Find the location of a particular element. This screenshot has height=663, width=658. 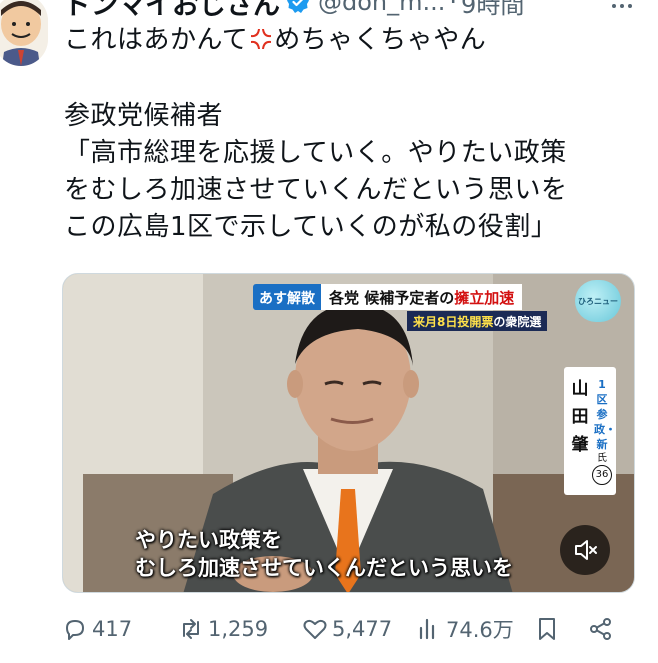

views-button: 74.6万 is located at coordinates (465, 629).